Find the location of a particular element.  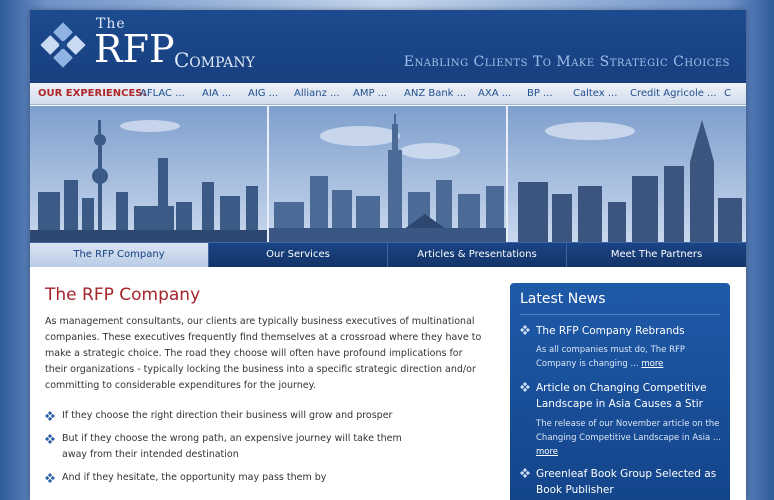

experience-link: C is located at coordinates (727, 93).